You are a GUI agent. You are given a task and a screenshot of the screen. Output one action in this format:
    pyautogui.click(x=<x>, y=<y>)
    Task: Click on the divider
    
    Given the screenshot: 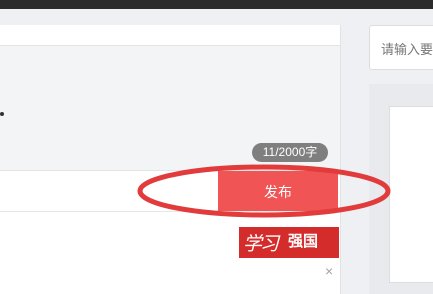 What is the action you would take?
    pyautogui.click(x=170, y=211)
    